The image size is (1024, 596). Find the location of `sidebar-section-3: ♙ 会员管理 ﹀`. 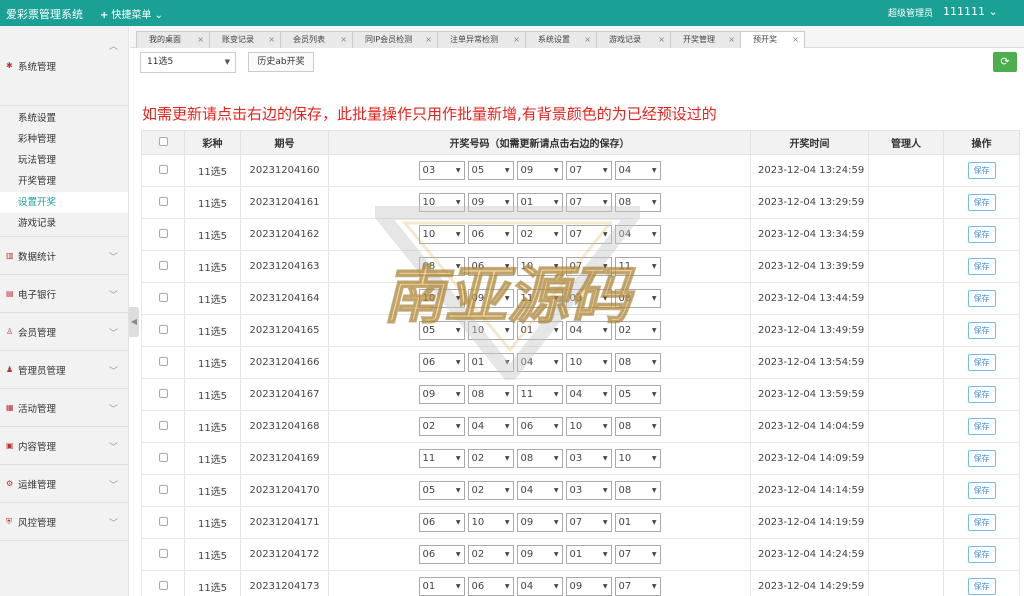

sidebar-section-3: ♙ 会员管理 ﹀ is located at coordinates (64, 332).